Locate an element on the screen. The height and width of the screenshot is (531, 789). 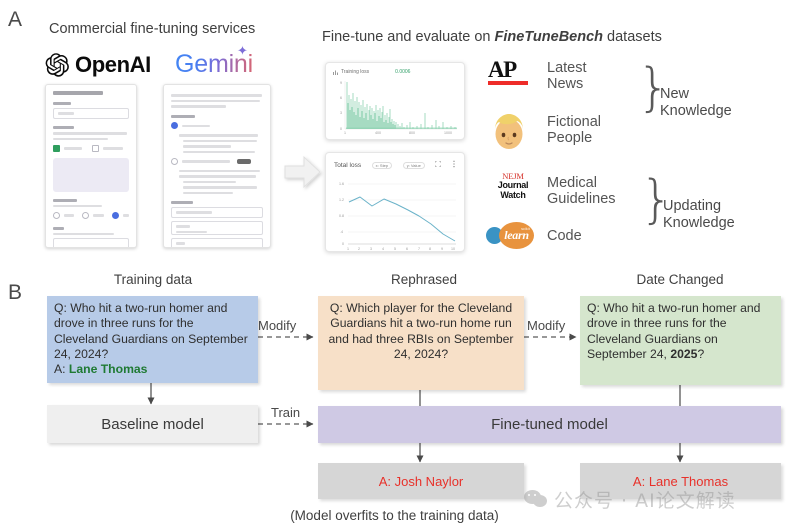
edge-label-modify-1: Modify is located at coordinates (277, 325).